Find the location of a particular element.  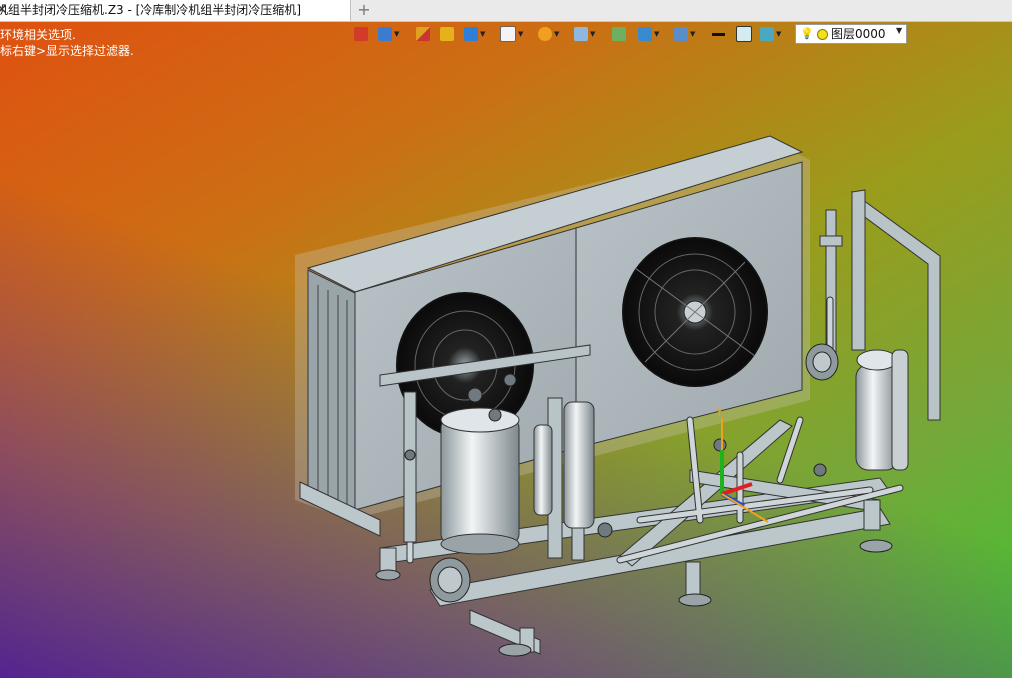

condenser-fan-right is located at coordinates (695, 312).